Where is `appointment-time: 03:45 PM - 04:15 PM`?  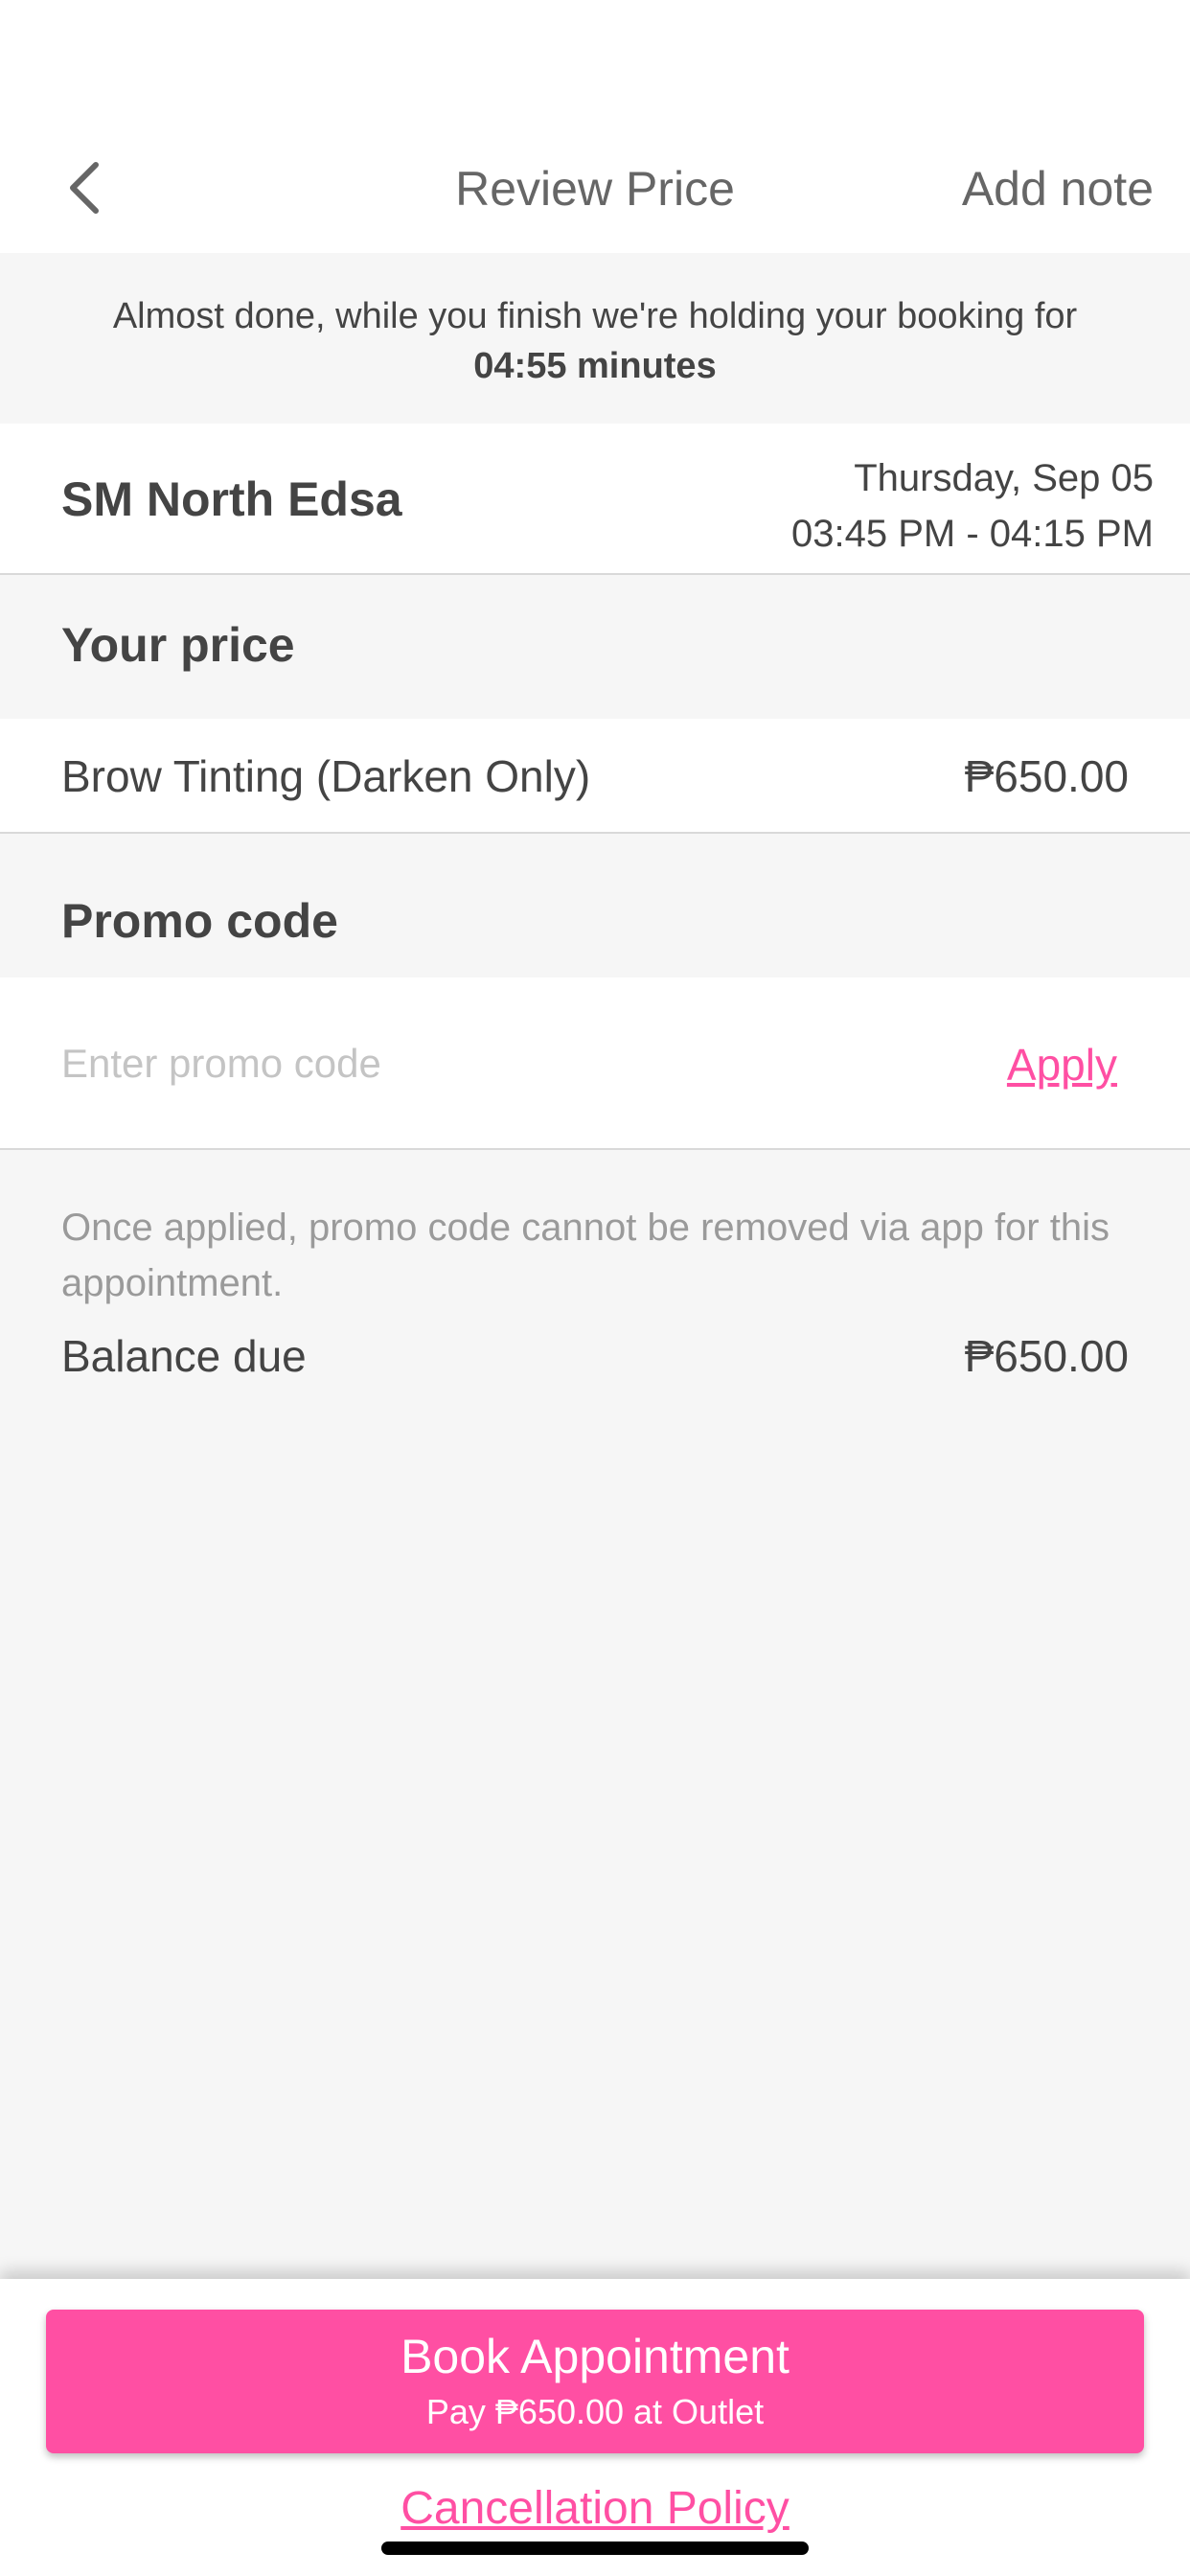 appointment-time: 03:45 PM - 04:15 PM is located at coordinates (973, 534).